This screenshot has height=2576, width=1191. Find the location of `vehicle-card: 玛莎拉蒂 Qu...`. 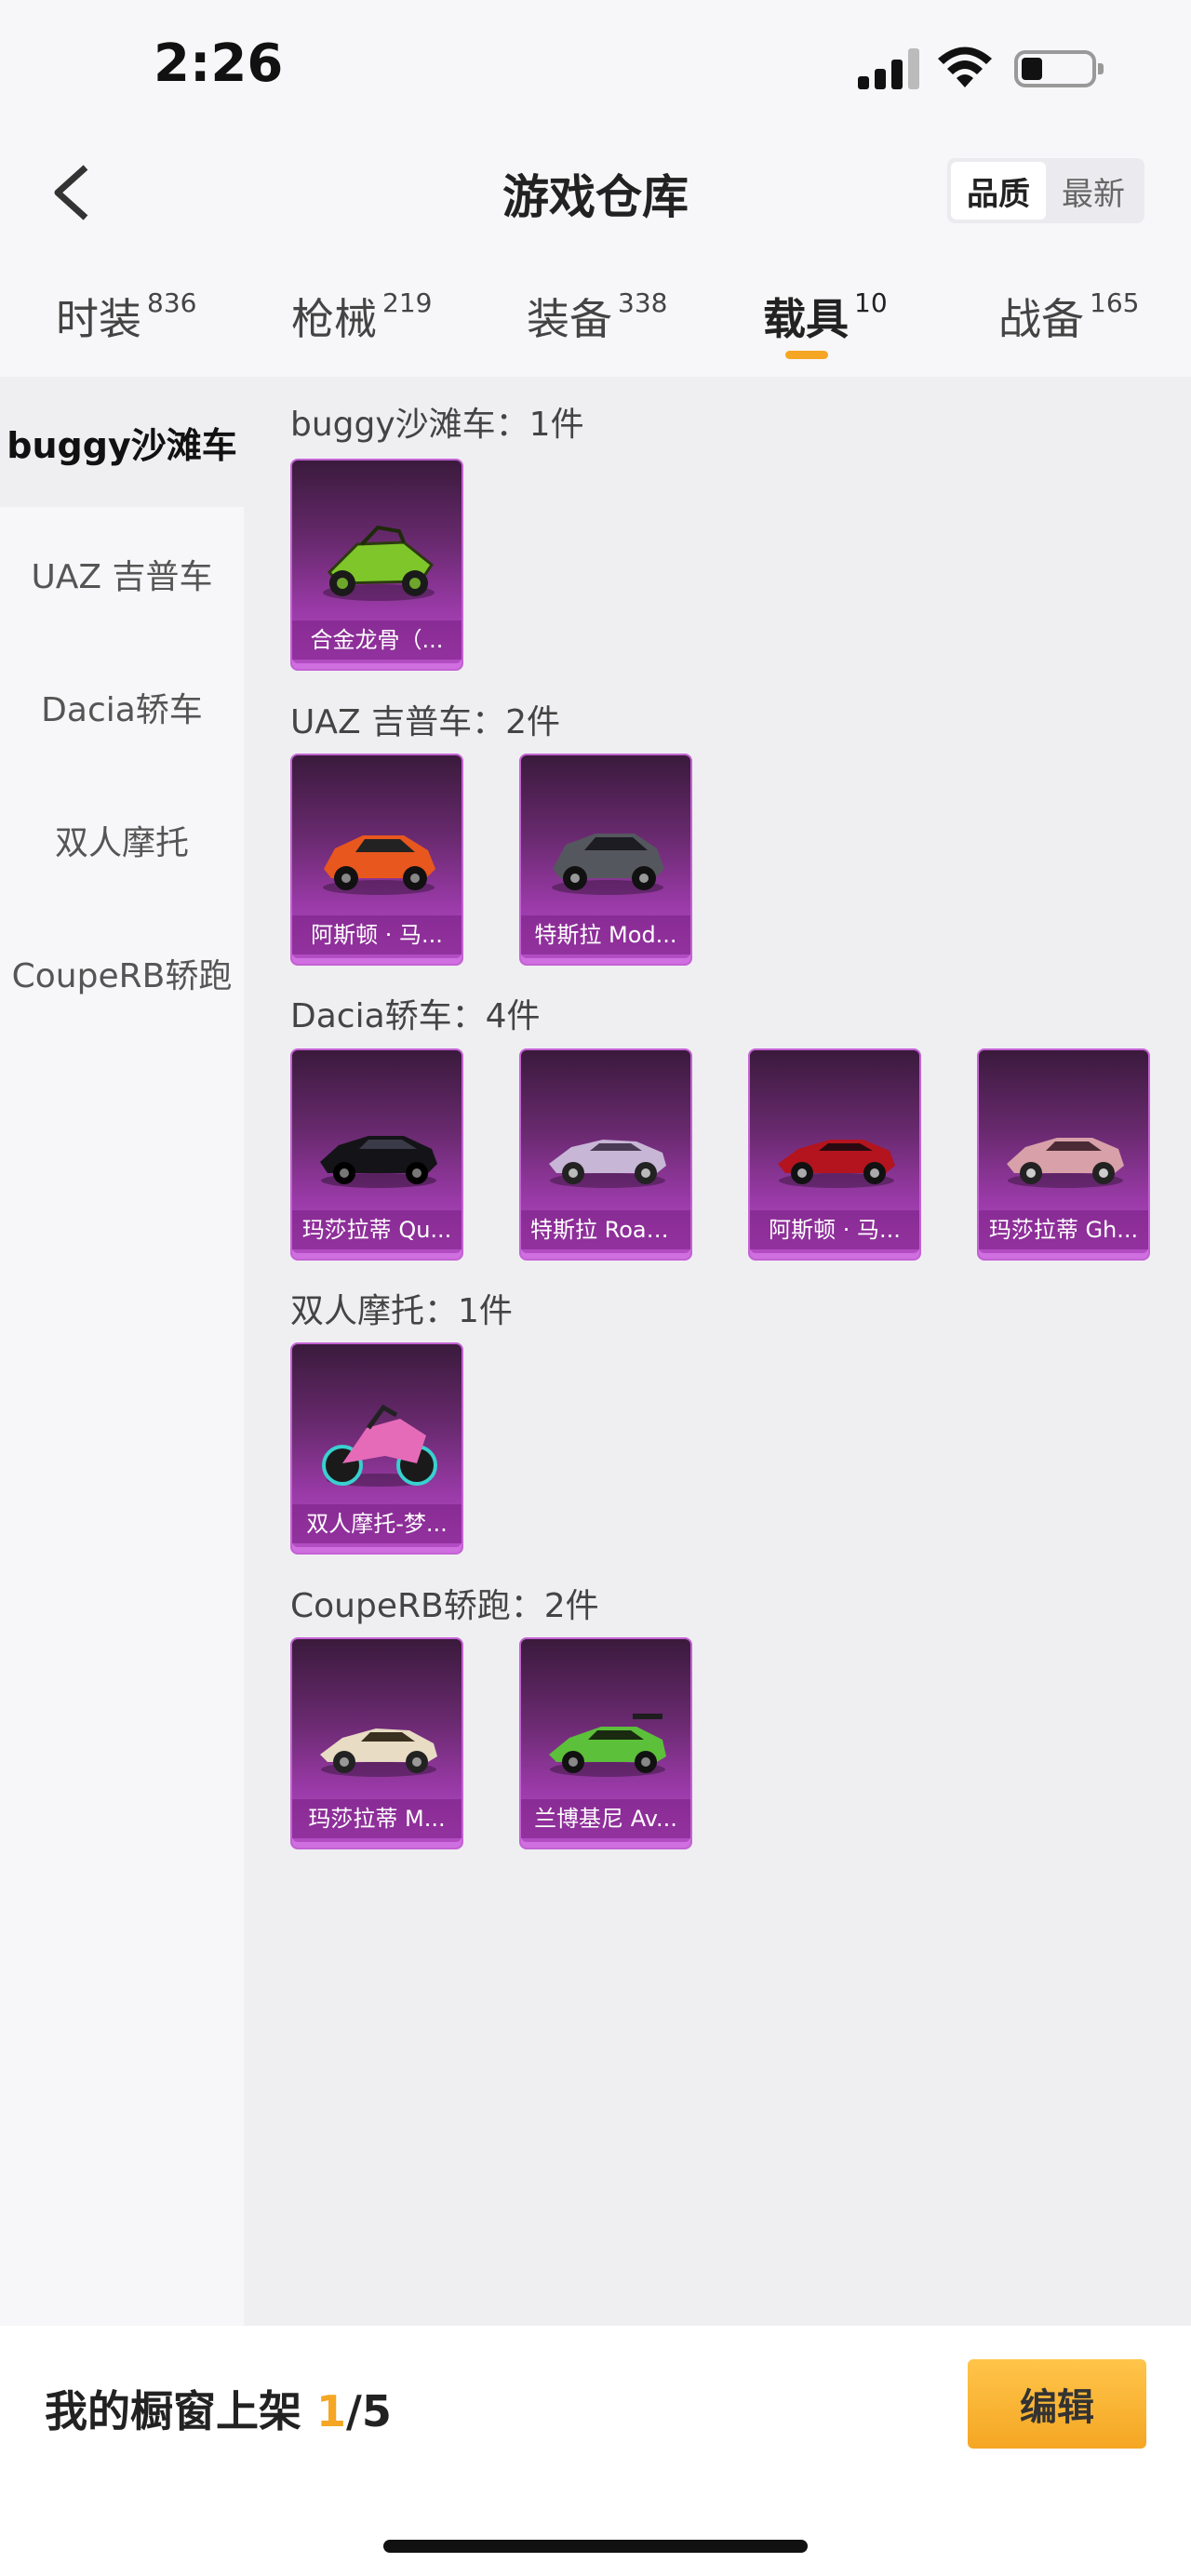

vehicle-card: 玛莎拉蒂 Qu... is located at coordinates (376, 1154).